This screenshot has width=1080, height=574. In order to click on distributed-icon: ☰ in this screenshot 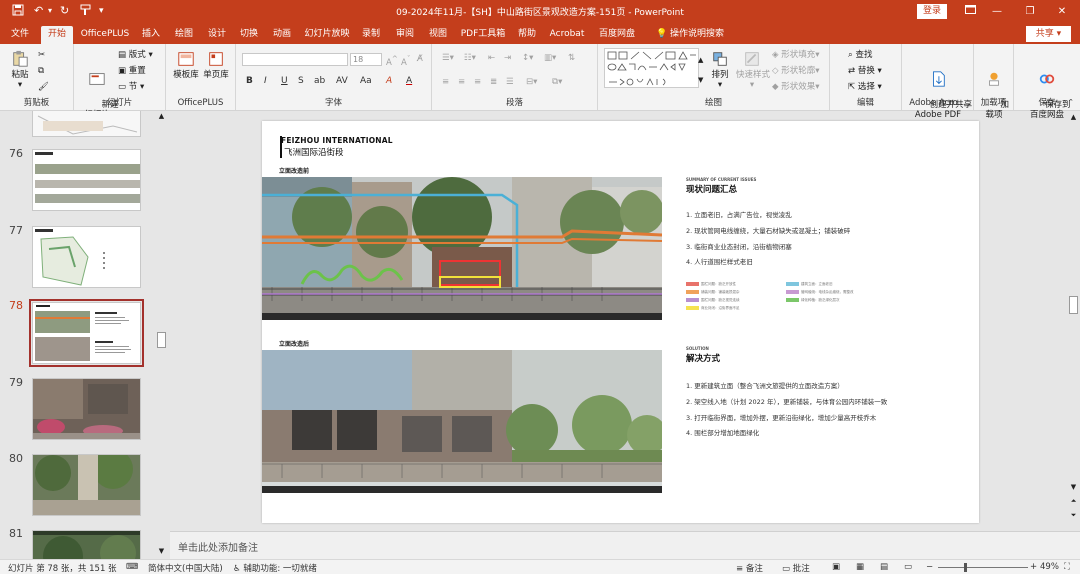, I will do `click(510, 82)`.